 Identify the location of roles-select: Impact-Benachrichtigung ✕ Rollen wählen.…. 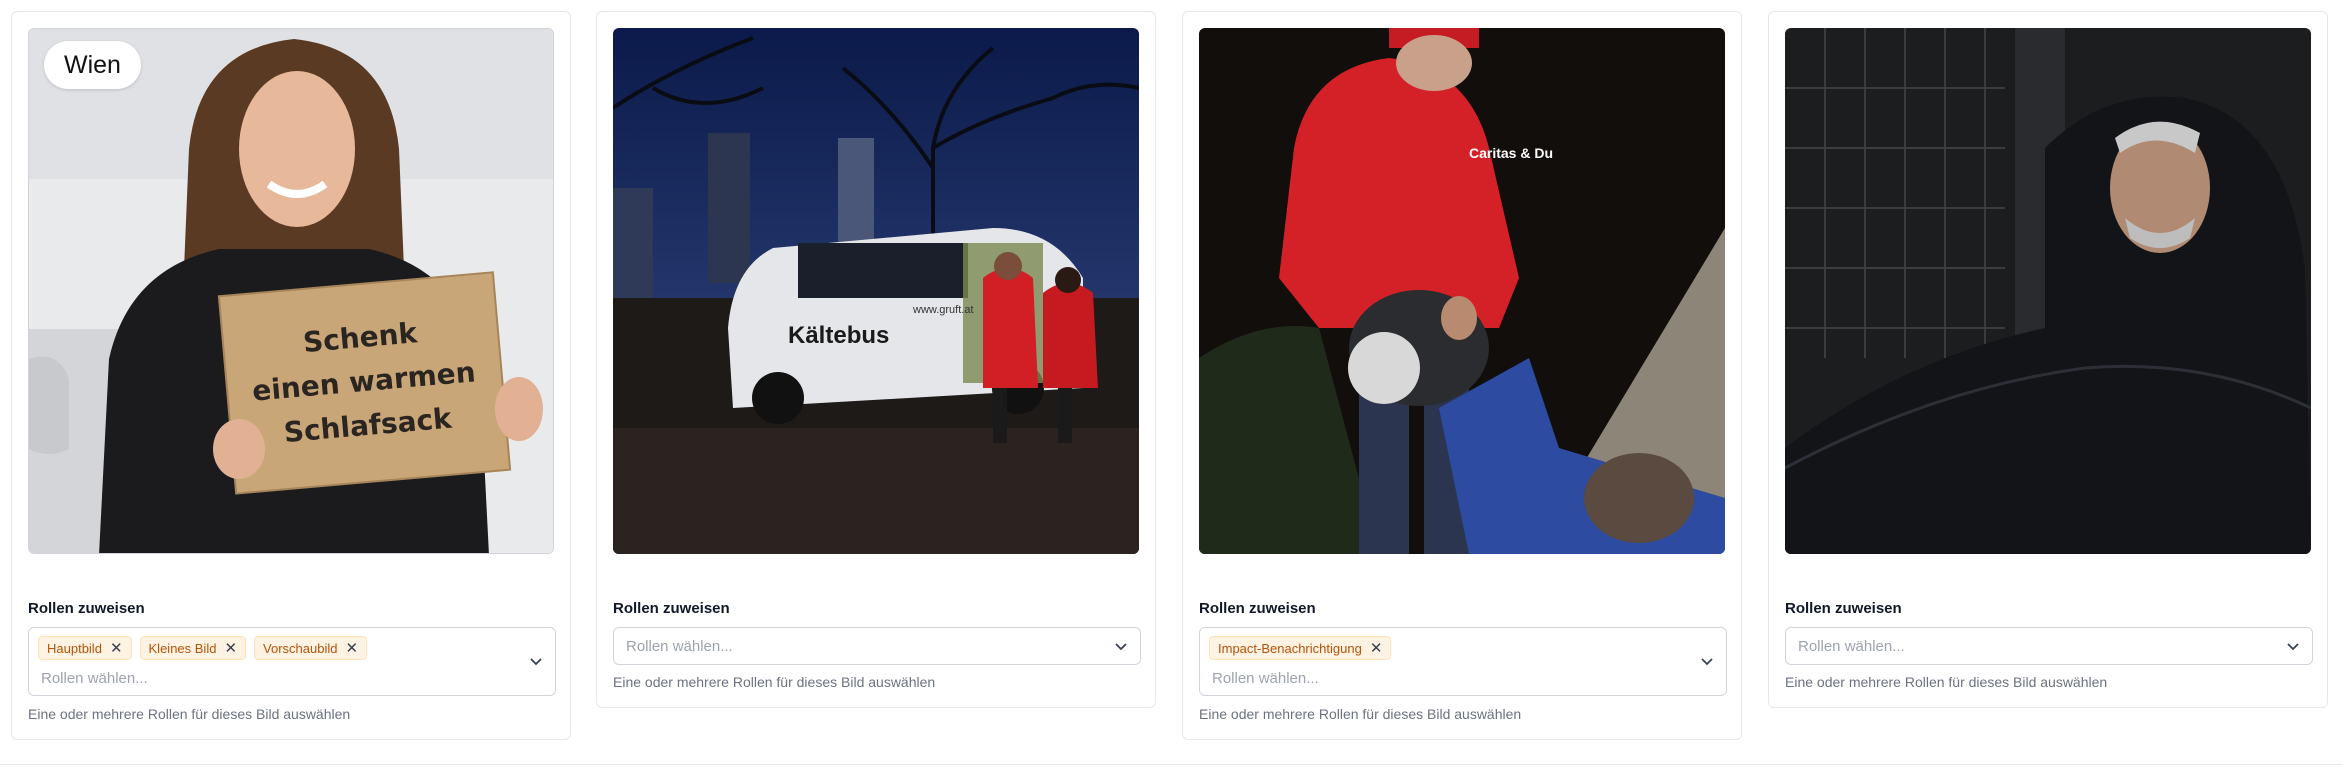
(1463, 661).